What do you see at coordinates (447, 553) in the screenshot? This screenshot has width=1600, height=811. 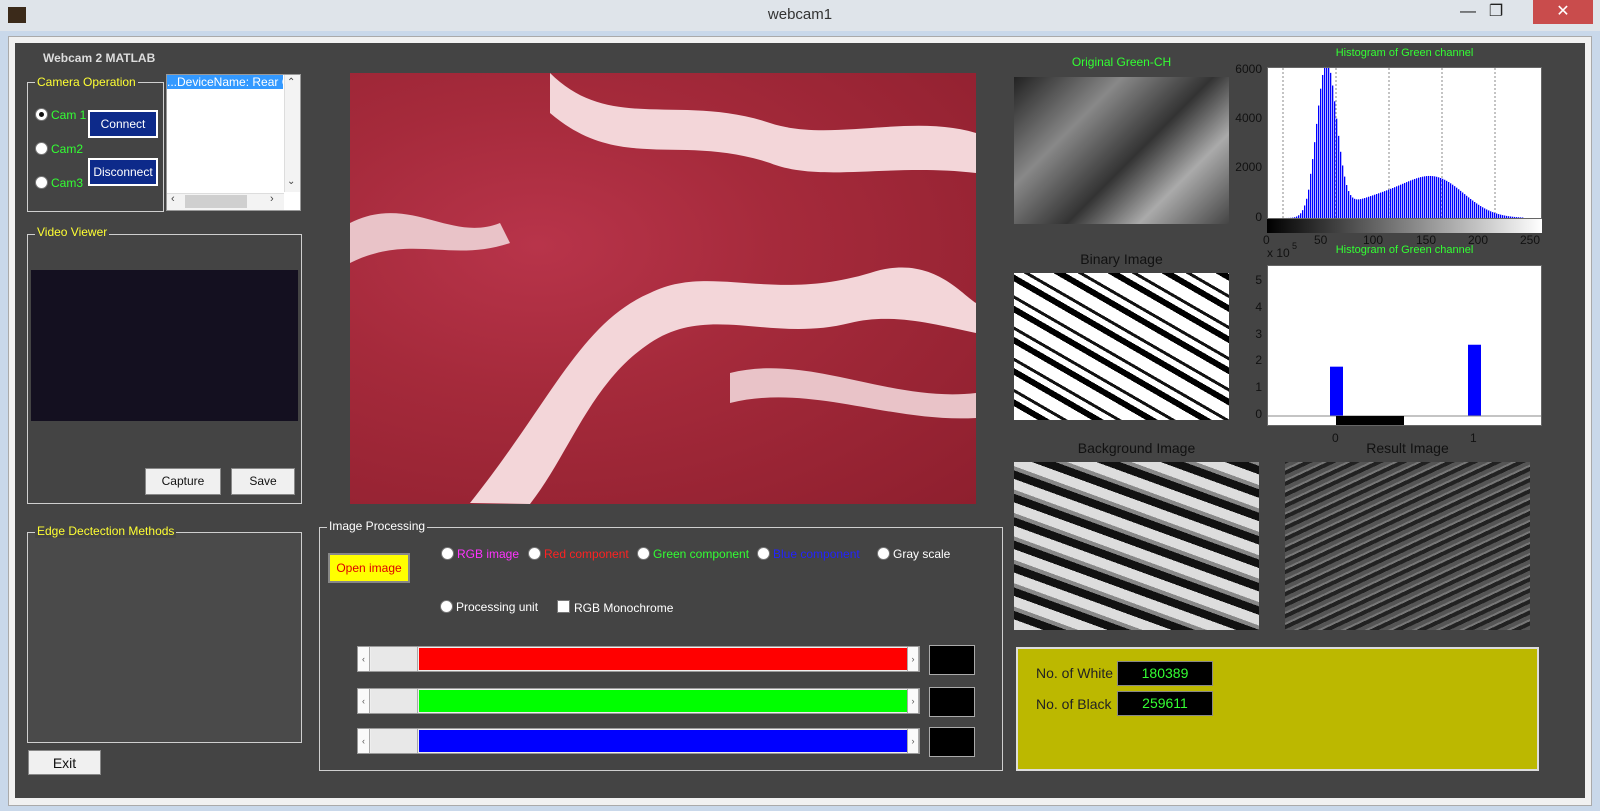 I see `rgb-image-radio` at bounding box center [447, 553].